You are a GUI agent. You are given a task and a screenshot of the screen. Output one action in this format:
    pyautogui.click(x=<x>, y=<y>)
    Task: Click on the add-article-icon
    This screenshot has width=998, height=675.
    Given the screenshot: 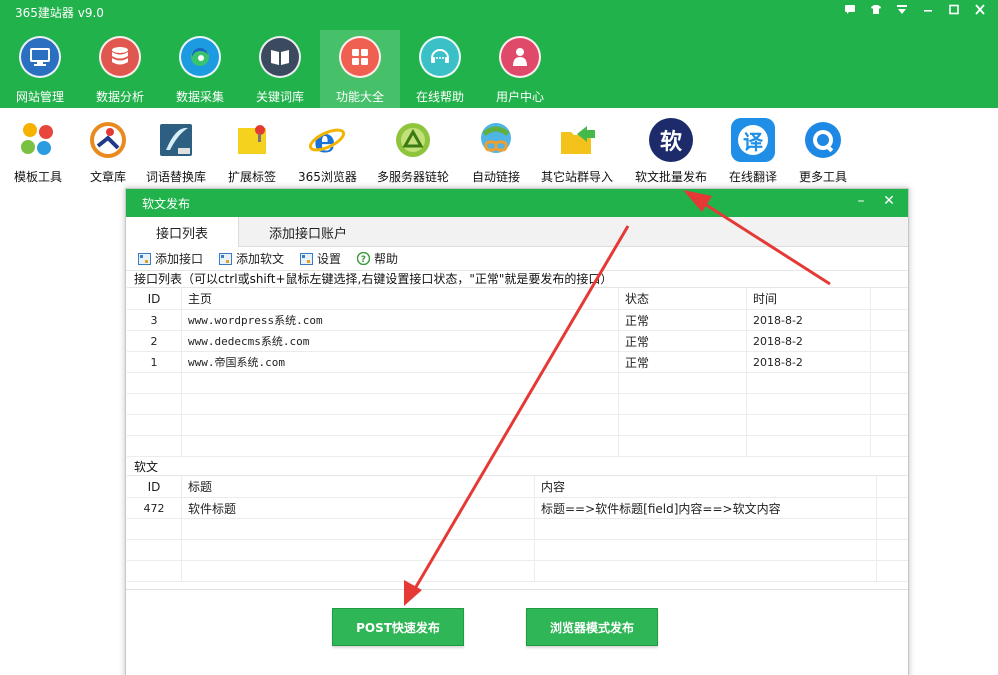 What is the action you would take?
    pyautogui.click(x=226, y=258)
    